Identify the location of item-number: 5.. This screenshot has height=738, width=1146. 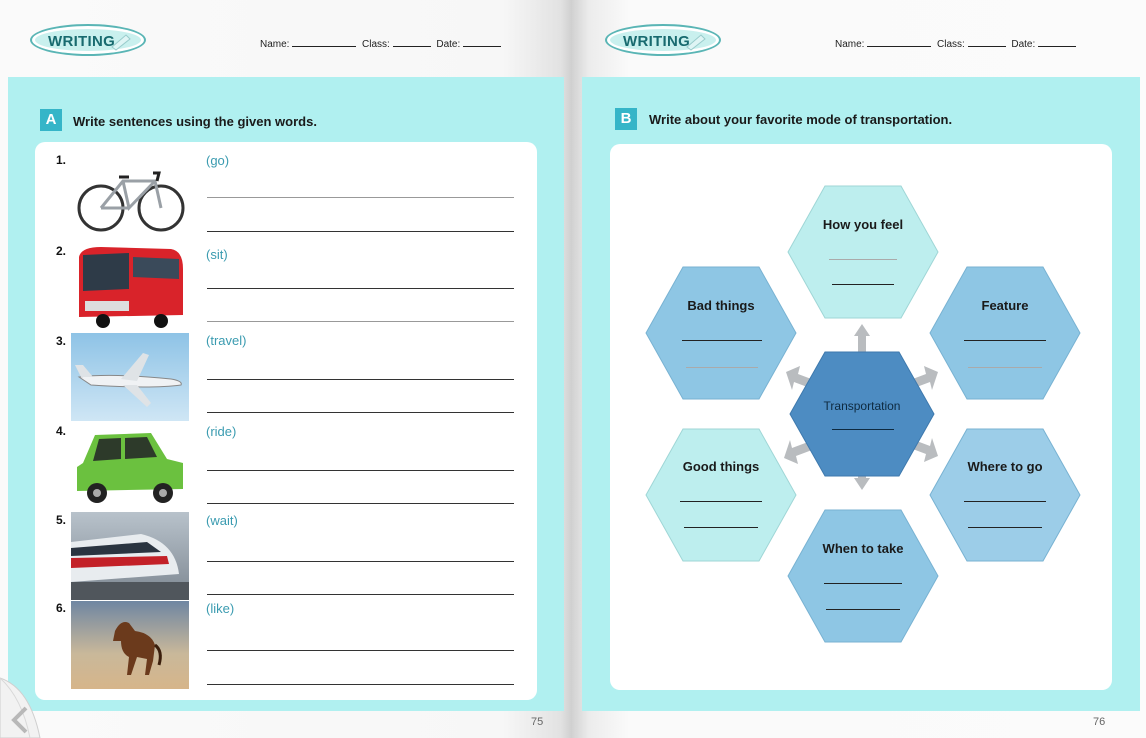
(61, 520).